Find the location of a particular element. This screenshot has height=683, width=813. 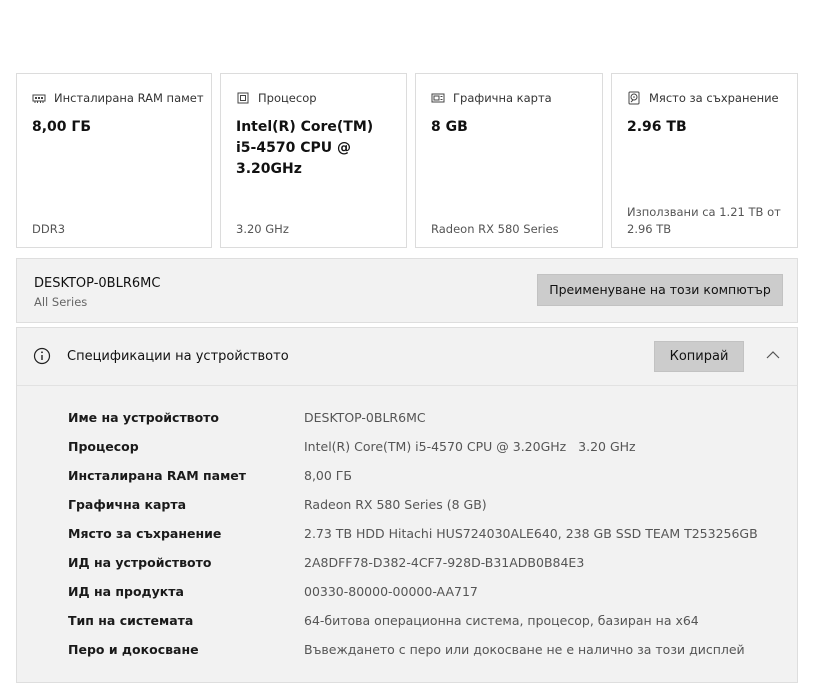

copy-button: Копирай is located at coordinates (699, 356).